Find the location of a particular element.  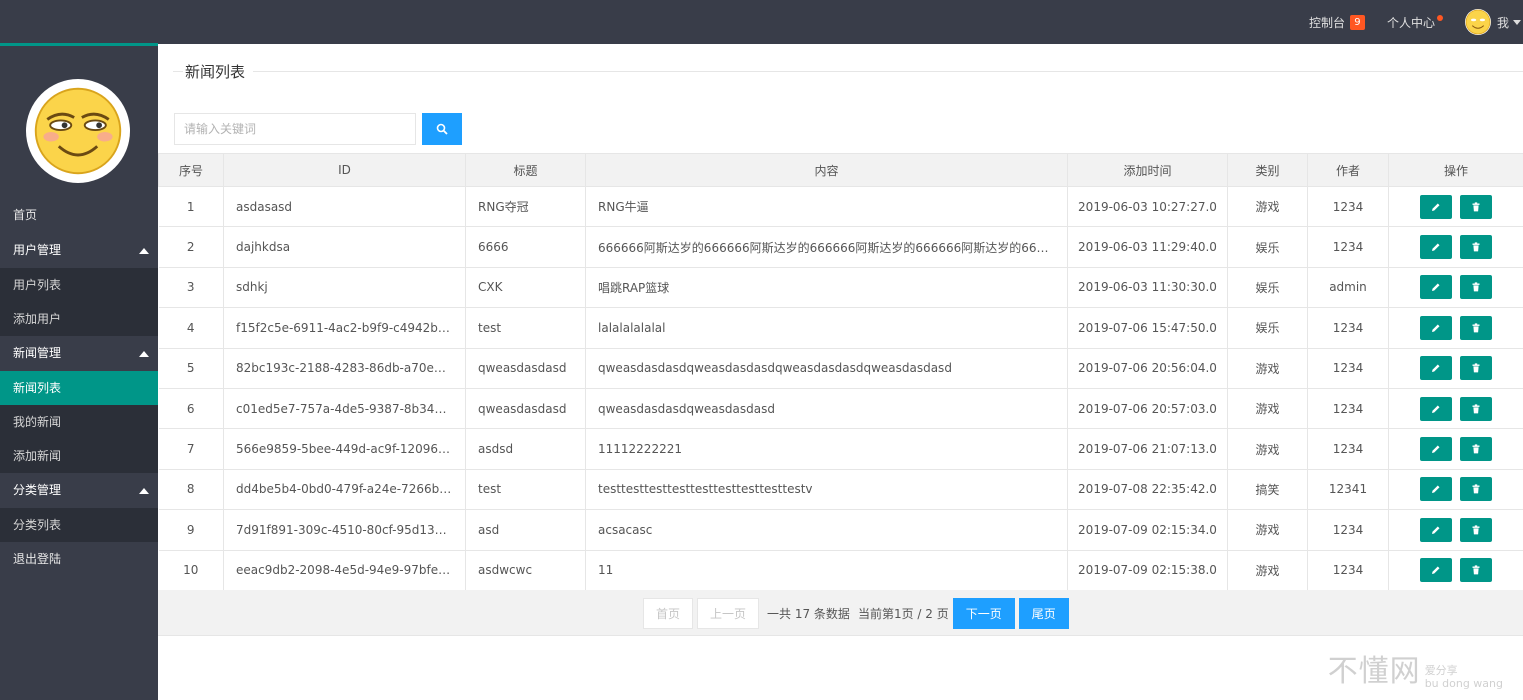

table-cell: 7 is located at coordinates (191, 449).